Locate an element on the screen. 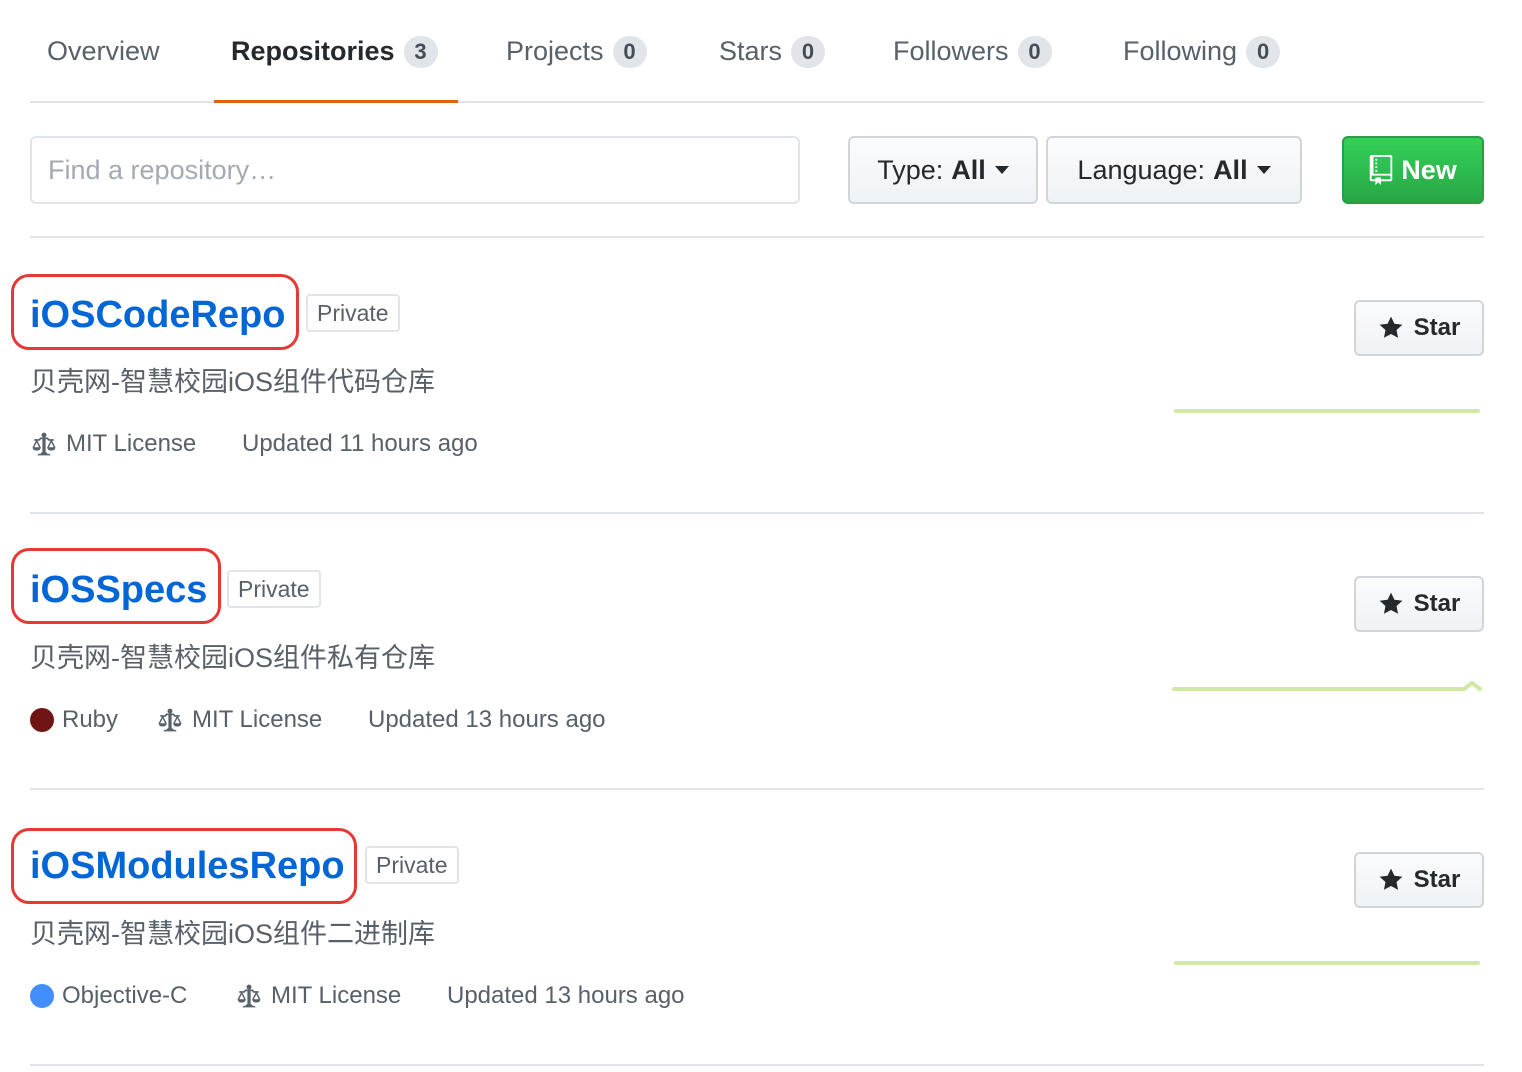 This screenshot has height=1072, width=1522. repo-description: 贝壳网-智慧校园iOS组件私有仓库 is located at coordinates (232, 658).